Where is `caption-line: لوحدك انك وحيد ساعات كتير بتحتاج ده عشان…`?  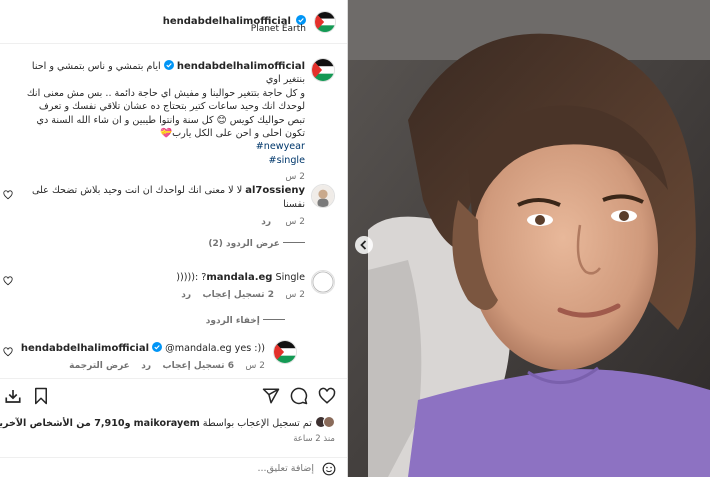 caption-line: لوحدك انك وحيد ساعات كتير بتحتاج ده عشان… is located at coordinates (171, 107).